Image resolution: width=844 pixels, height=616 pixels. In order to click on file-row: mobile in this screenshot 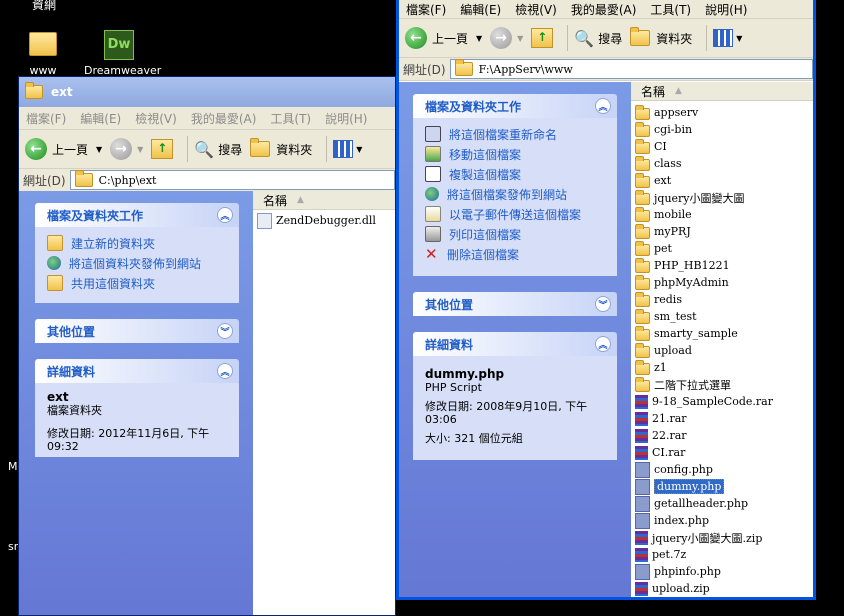, I will do `click(722, 214)`.